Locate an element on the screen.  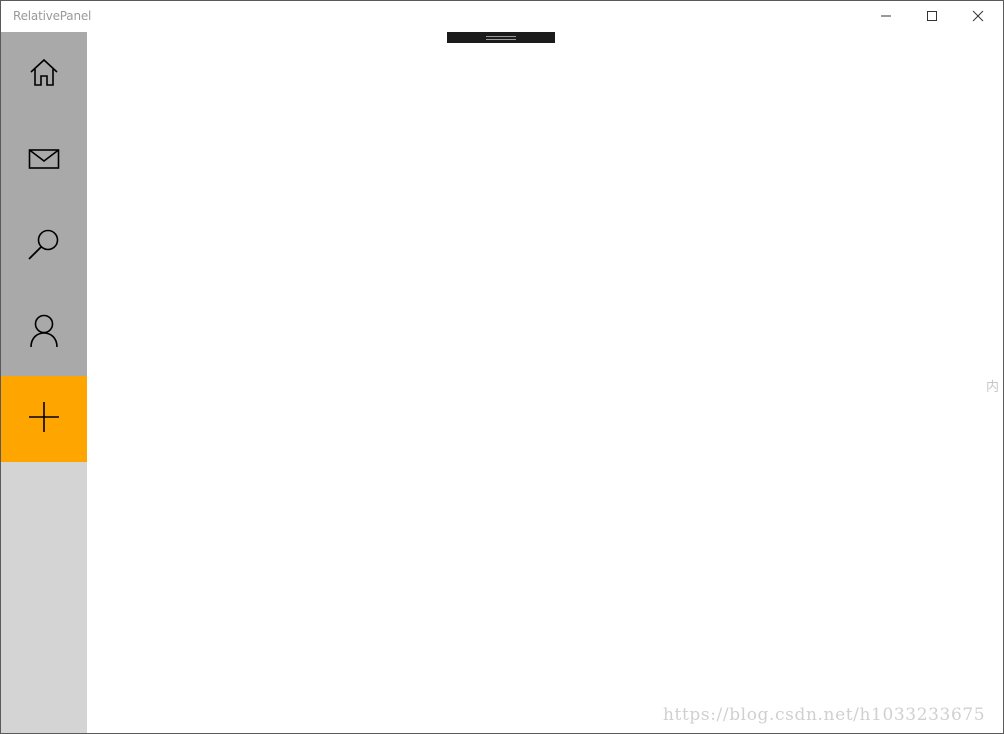
sidebar-item-add is located at coordinates (44, 419).